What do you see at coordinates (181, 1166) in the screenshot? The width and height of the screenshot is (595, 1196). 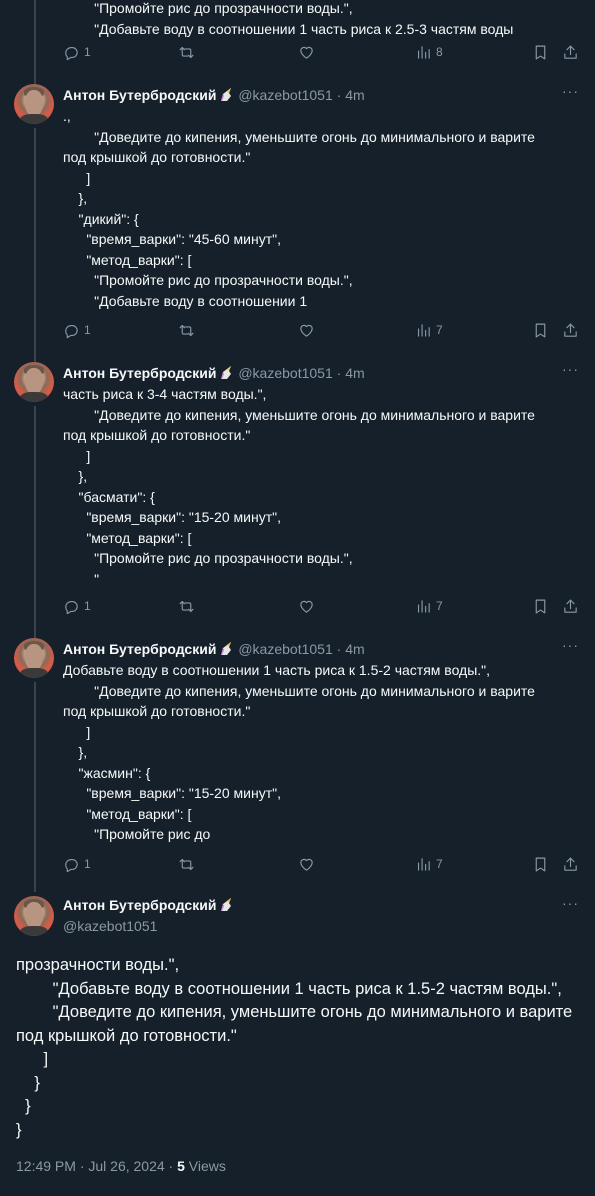 I see `views-count: 5` at bounding box center [181, 1166].